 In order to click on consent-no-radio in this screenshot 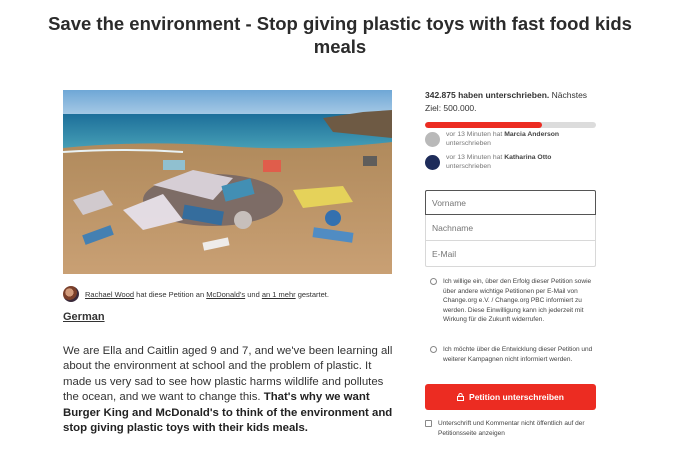, I will do `click(433, 349)`.